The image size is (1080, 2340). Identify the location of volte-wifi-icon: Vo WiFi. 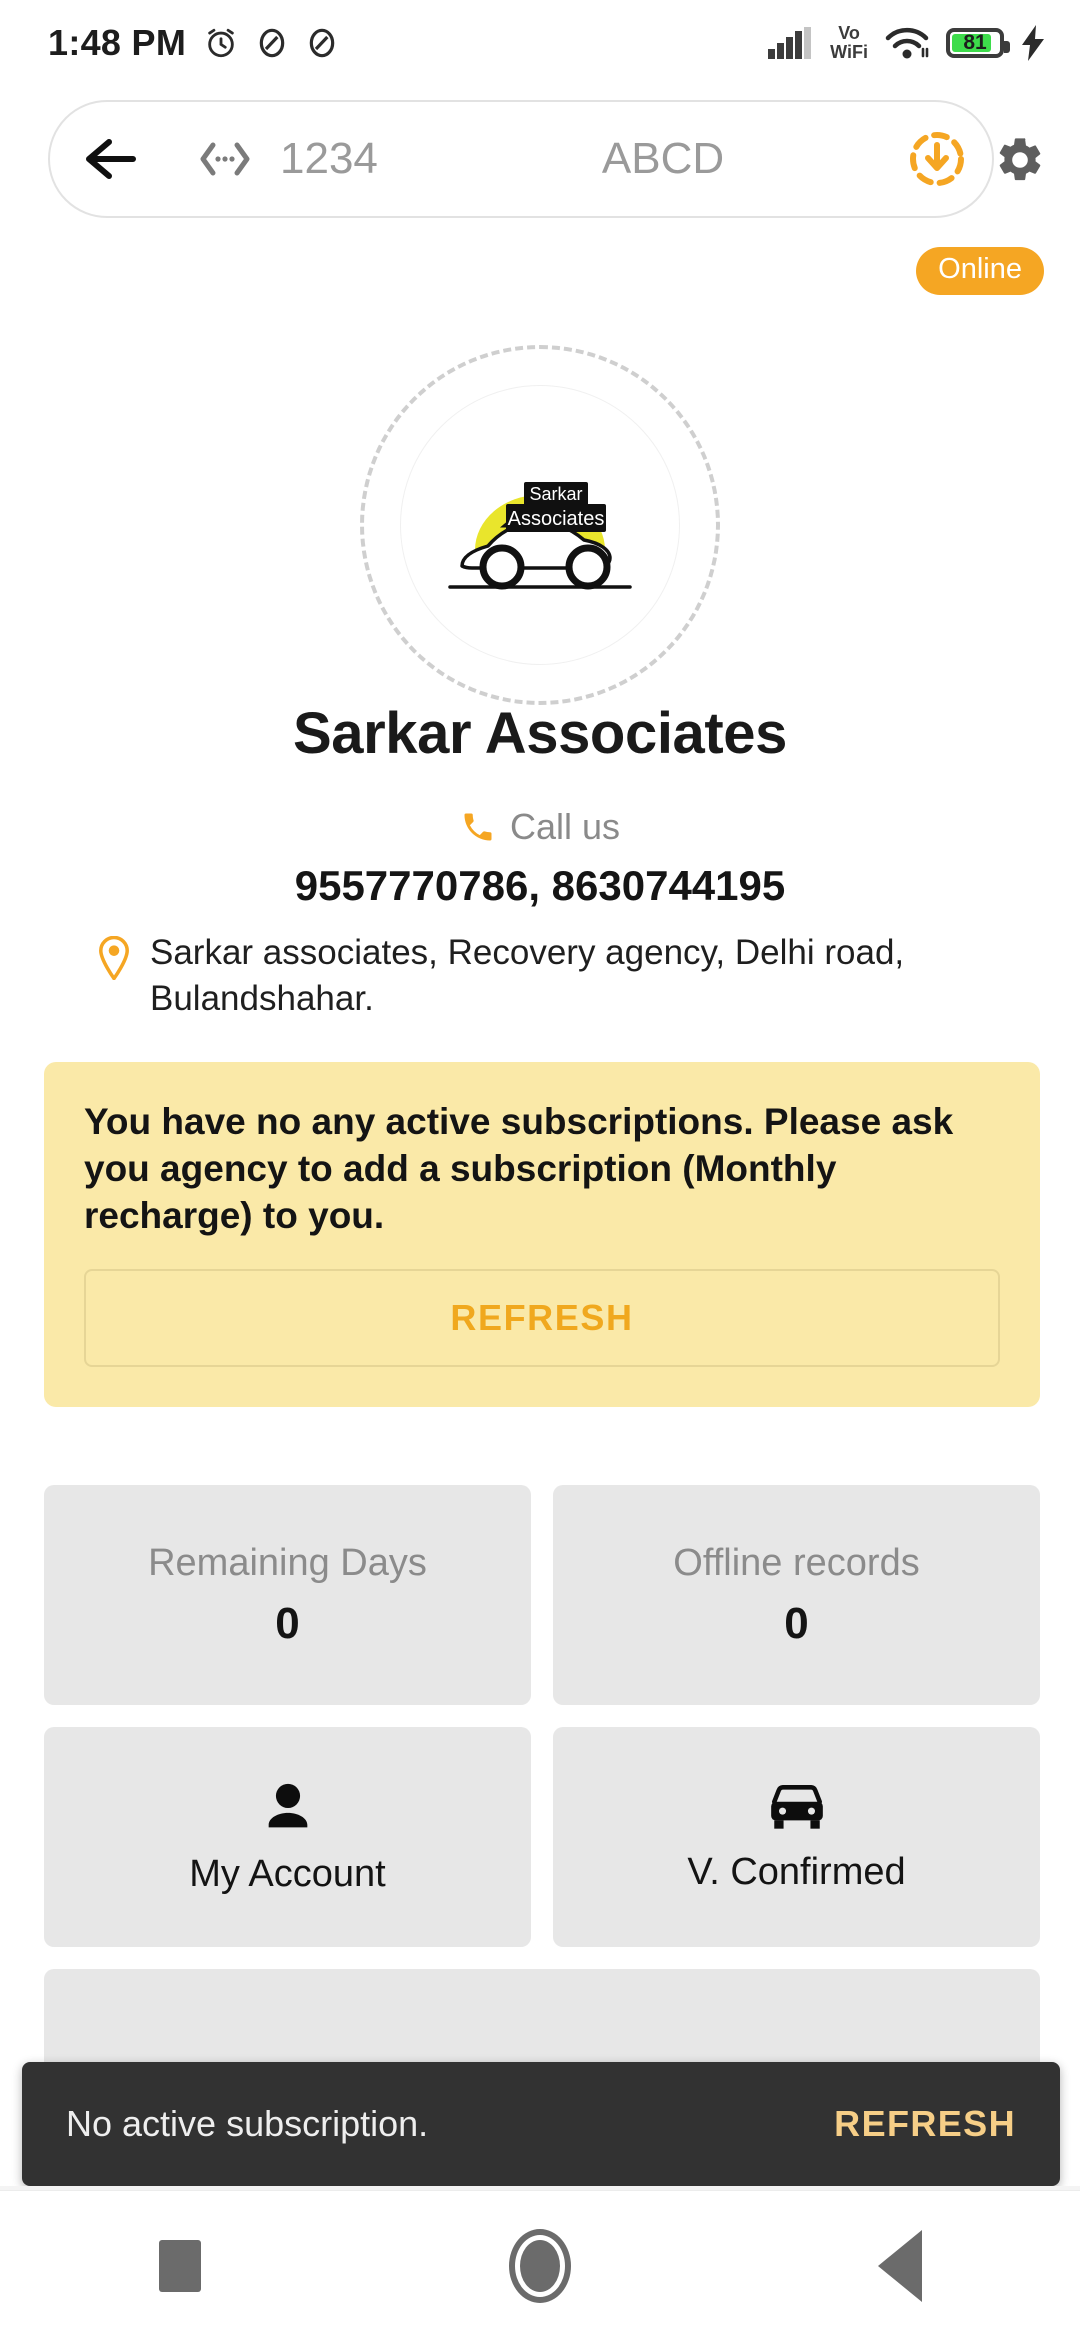
(849, 43).